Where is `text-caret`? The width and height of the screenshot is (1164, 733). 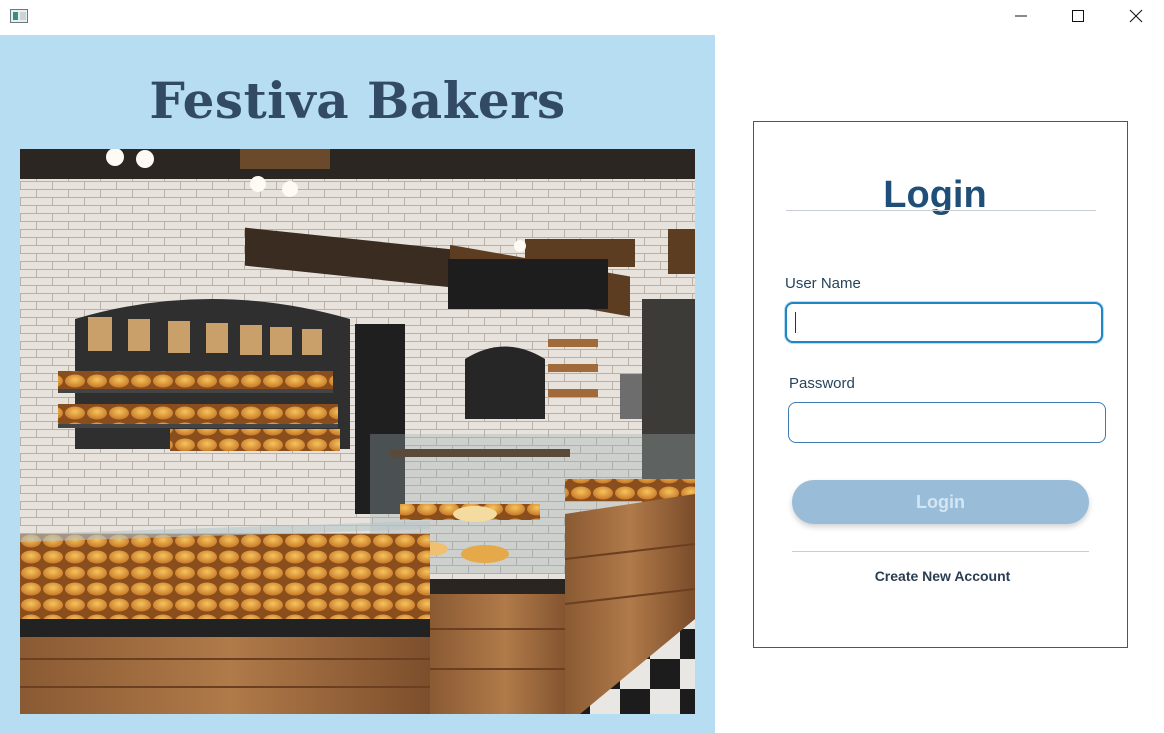
text-caret is located at coordinates (795, 322).